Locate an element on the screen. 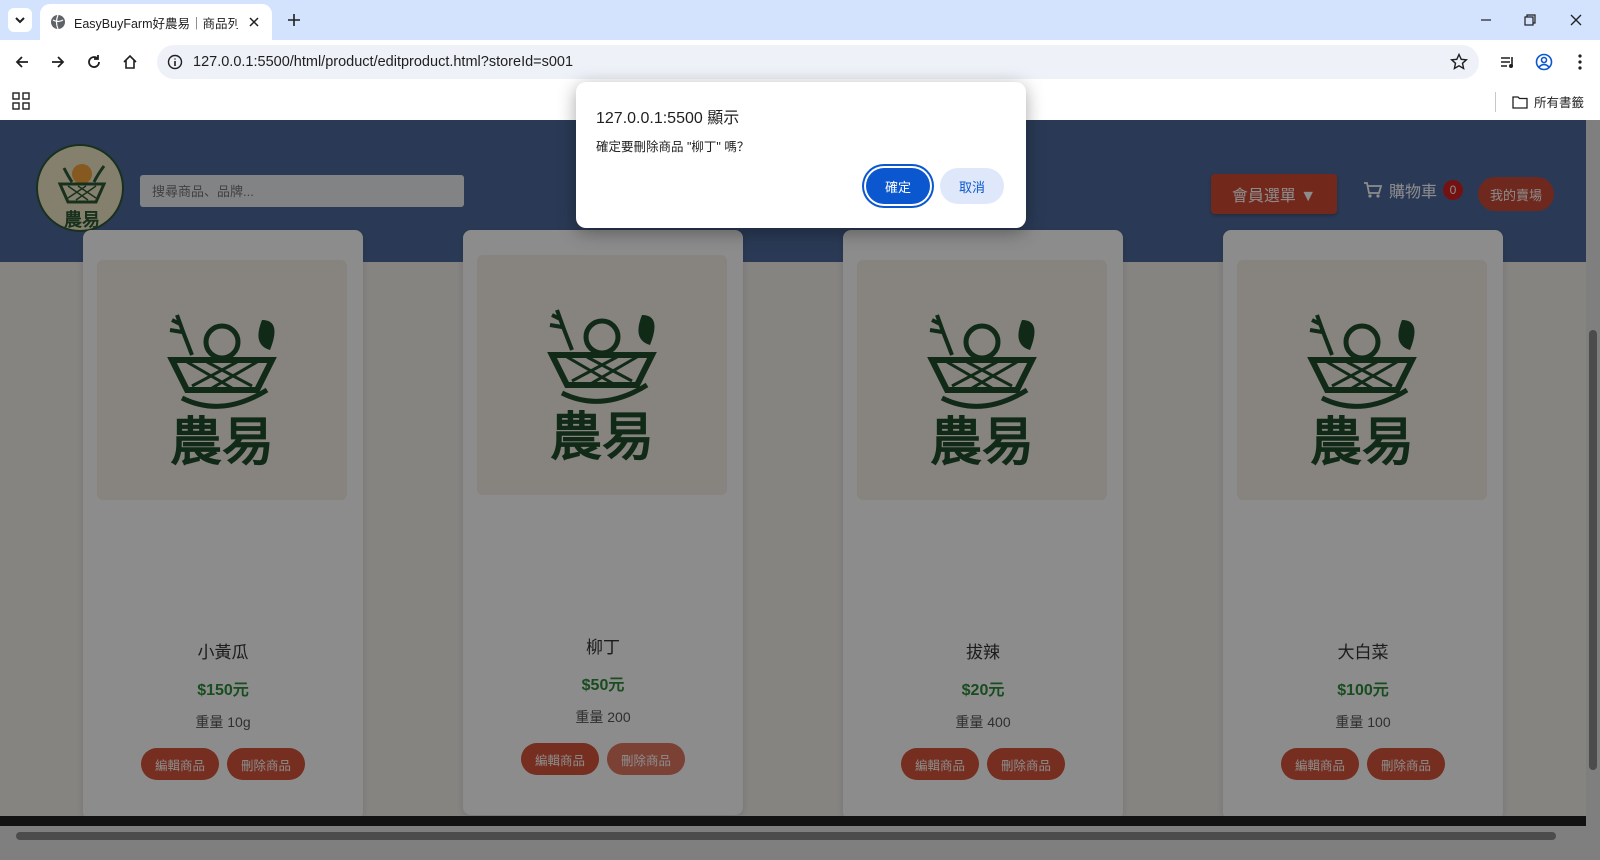 The width and height of the screenshot is (1600, 860). tab-title: EasyBuyFarm好農易｜商品列表 is located at coordinates (156, 23).